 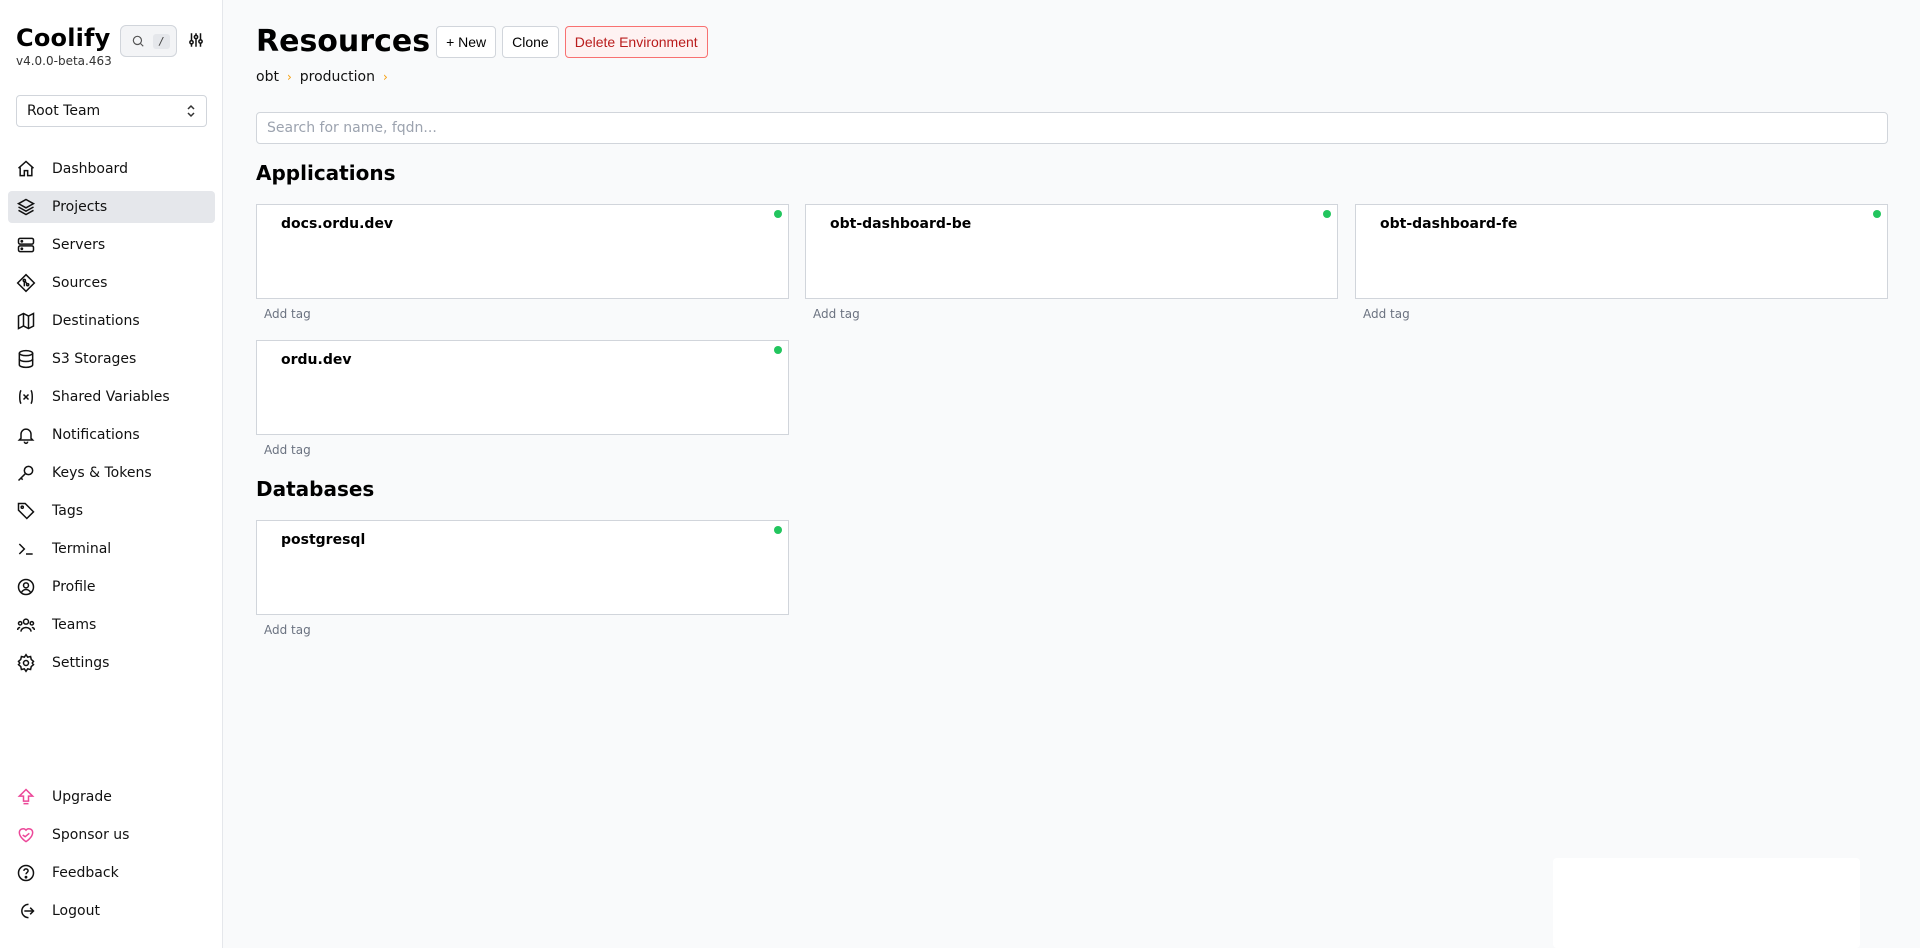 What do you see at coordinates (1621, 251) in the screenshot?
I see `resource-card: obt-dashboard-fe` at bounding box center [1621, 251].